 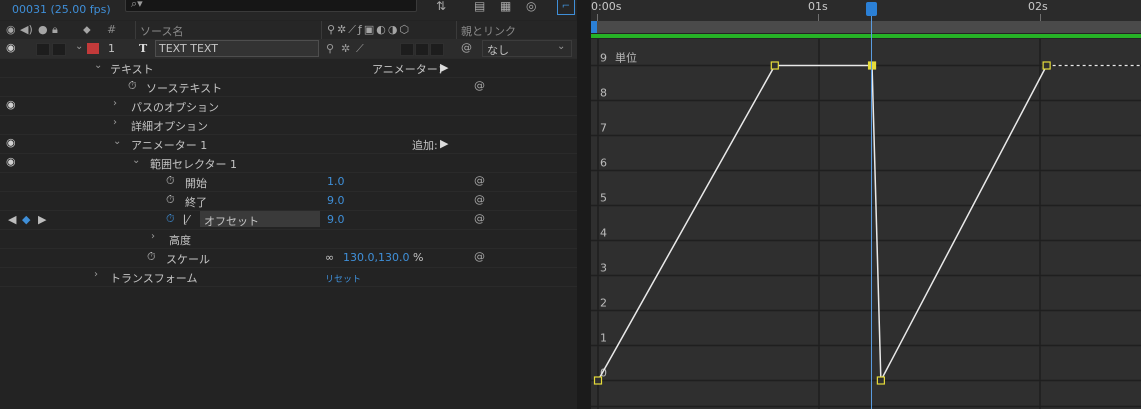 I want to click on video-eye-icon: ◉, so click(x=11, y=29).